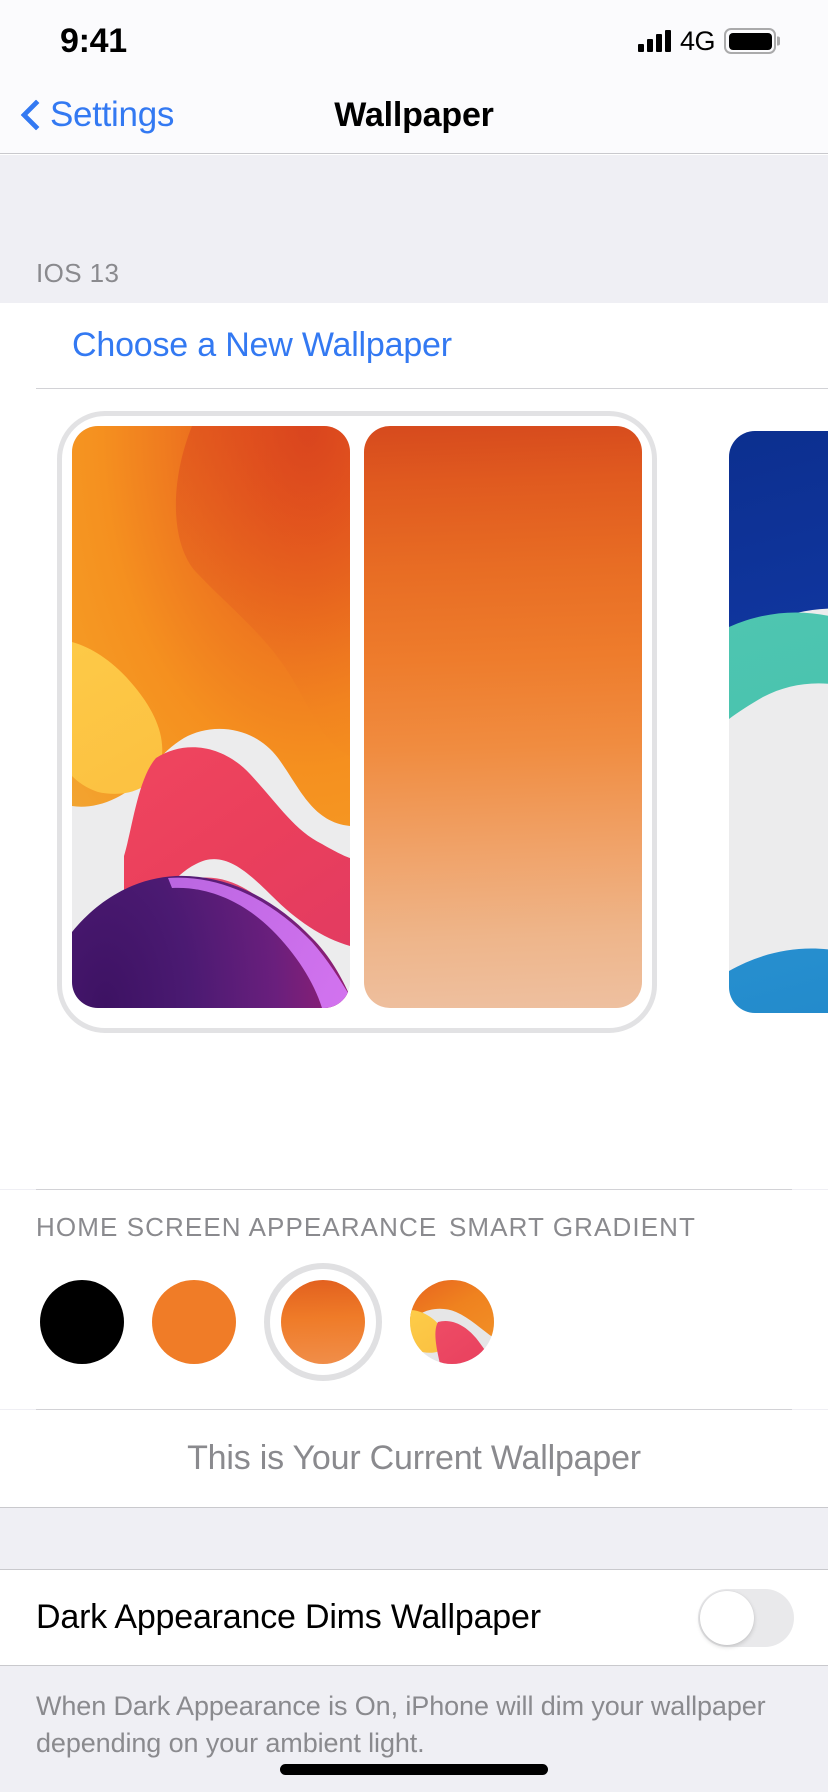 This screenshot has height=1792, width=828. I want to click on wallpaper-pair-next, so click(768, 722).